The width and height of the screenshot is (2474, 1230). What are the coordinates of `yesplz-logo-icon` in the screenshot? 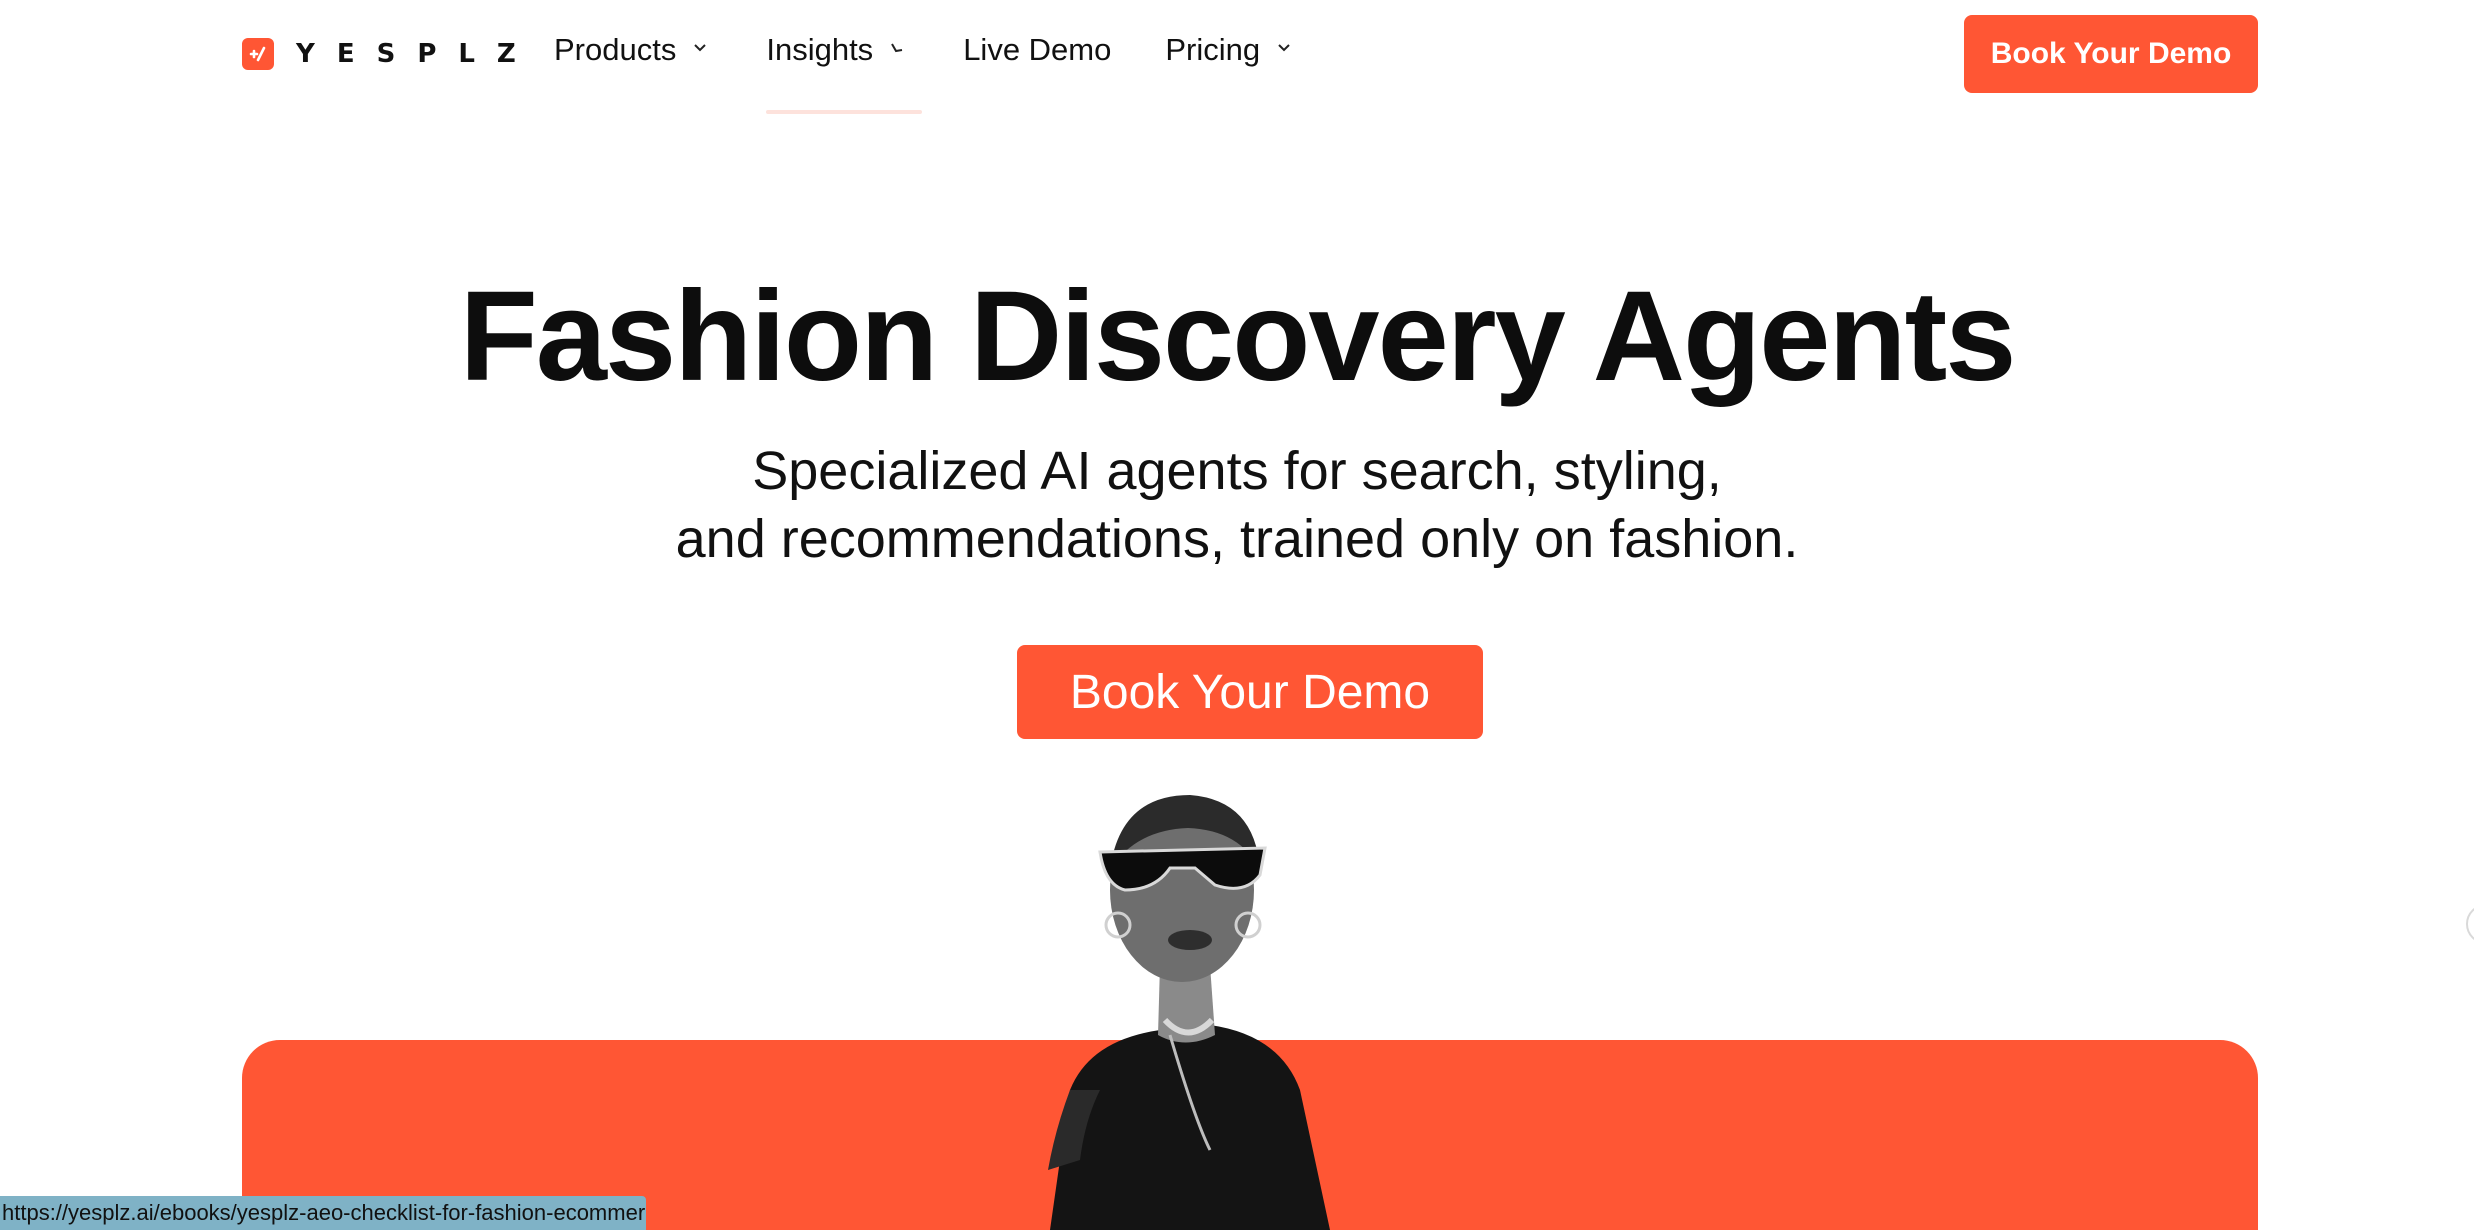 It's located at (258, 54).